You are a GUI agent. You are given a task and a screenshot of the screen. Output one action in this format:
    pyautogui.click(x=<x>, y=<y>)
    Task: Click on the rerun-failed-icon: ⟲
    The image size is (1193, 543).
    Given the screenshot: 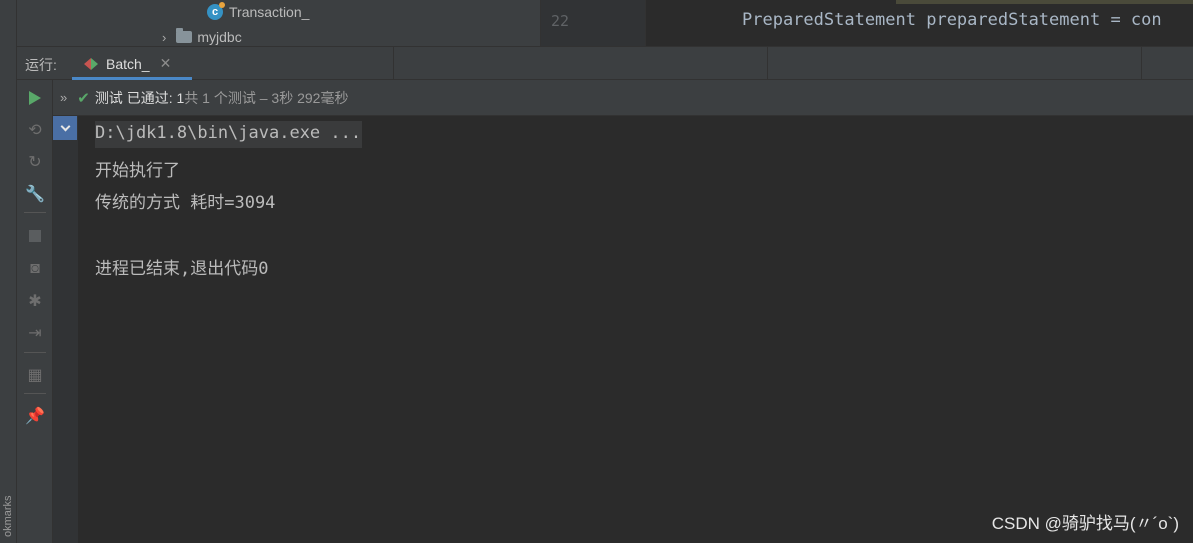 What is the action you would take?
    pyautogui.click(x=35, y=130)
    